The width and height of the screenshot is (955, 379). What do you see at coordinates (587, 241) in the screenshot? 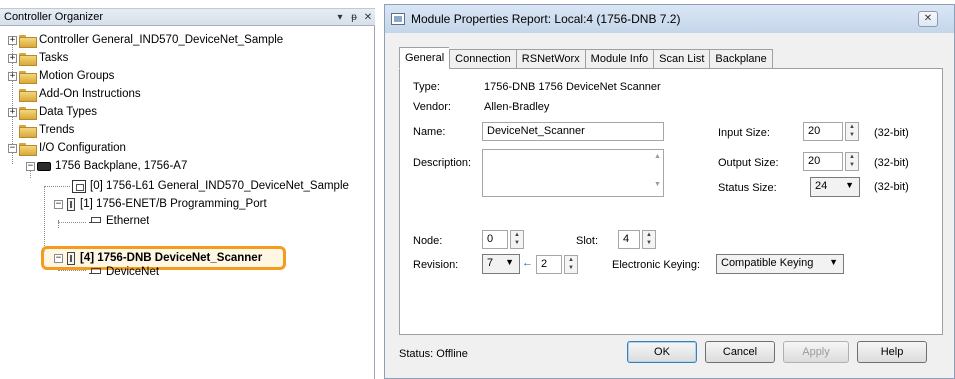
I see `slot-label: Slot:` at bounding box center [587, 241].